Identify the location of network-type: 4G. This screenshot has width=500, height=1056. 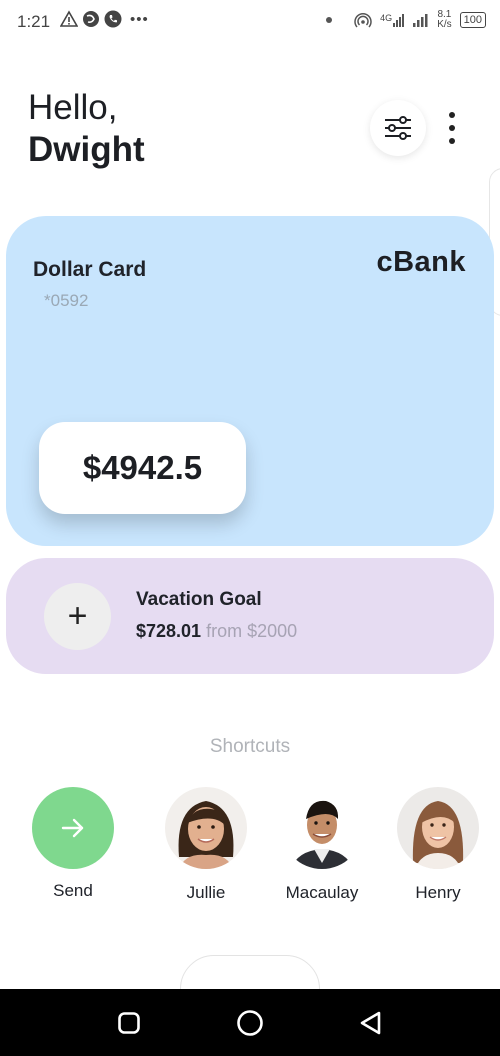
(386, 18).